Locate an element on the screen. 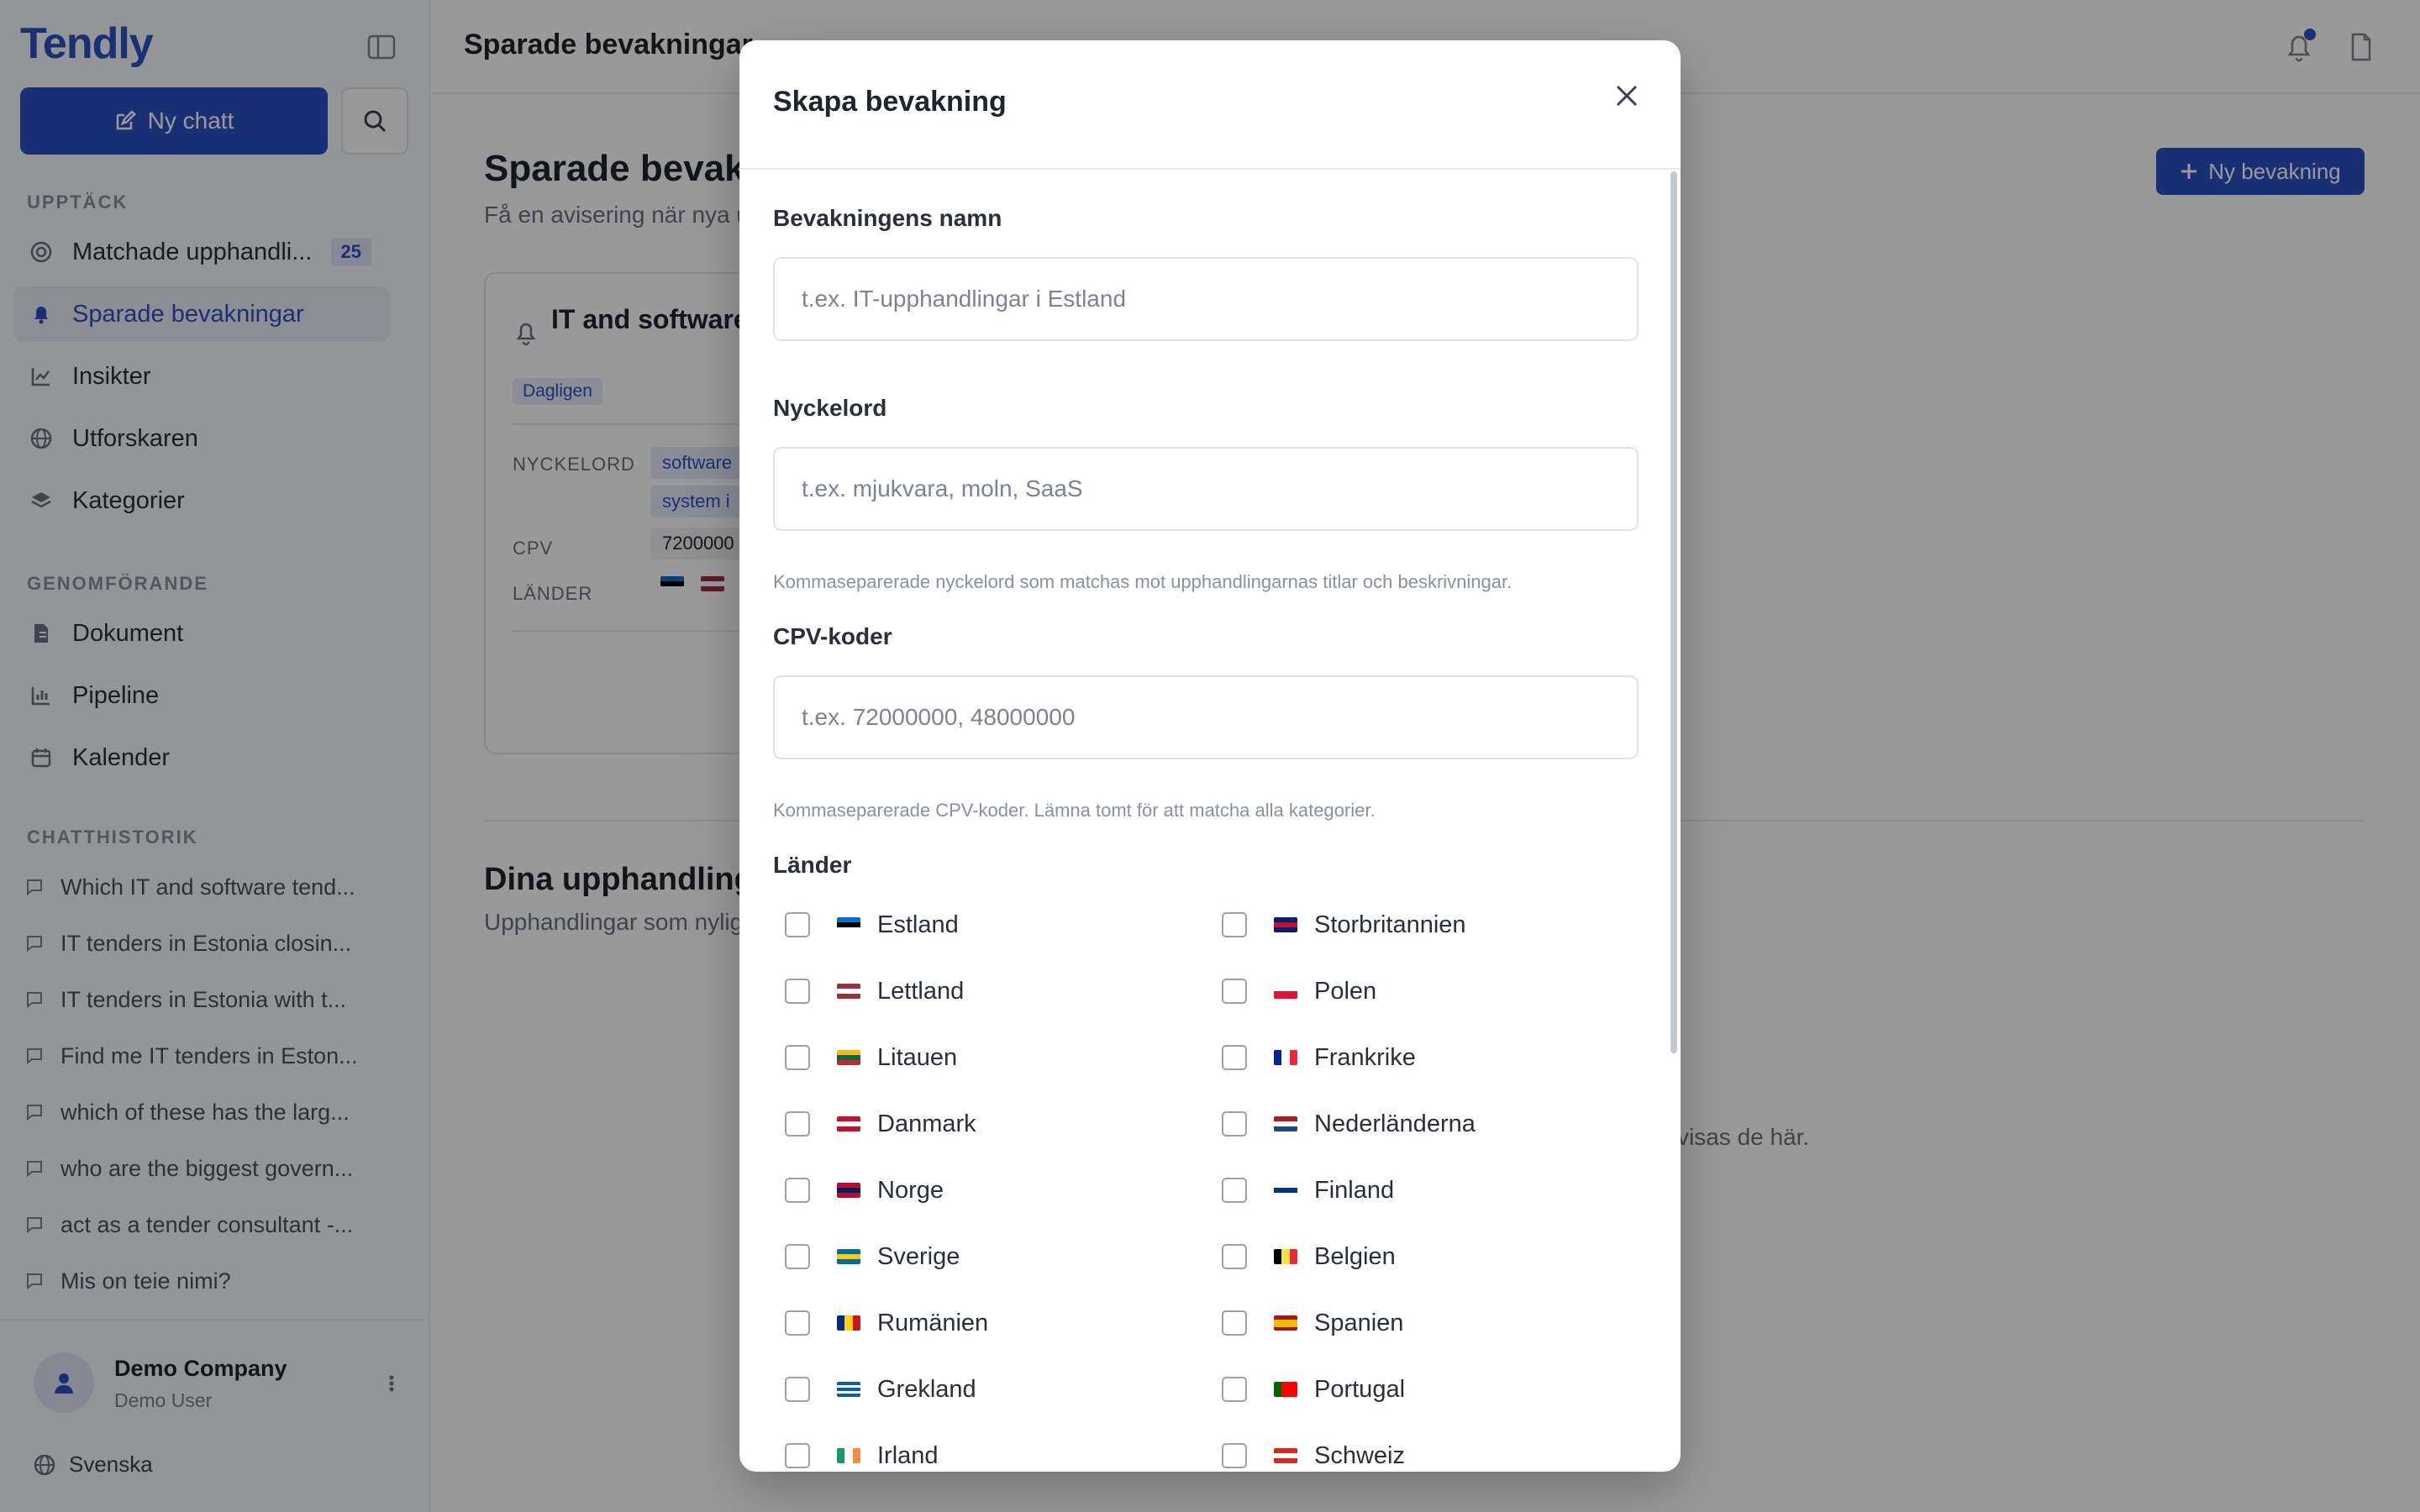 Image resolution: width=2420 pixels, height=1512 pixels. watch-name-label: Bevakningens namn is located at coordinates (887, 218).